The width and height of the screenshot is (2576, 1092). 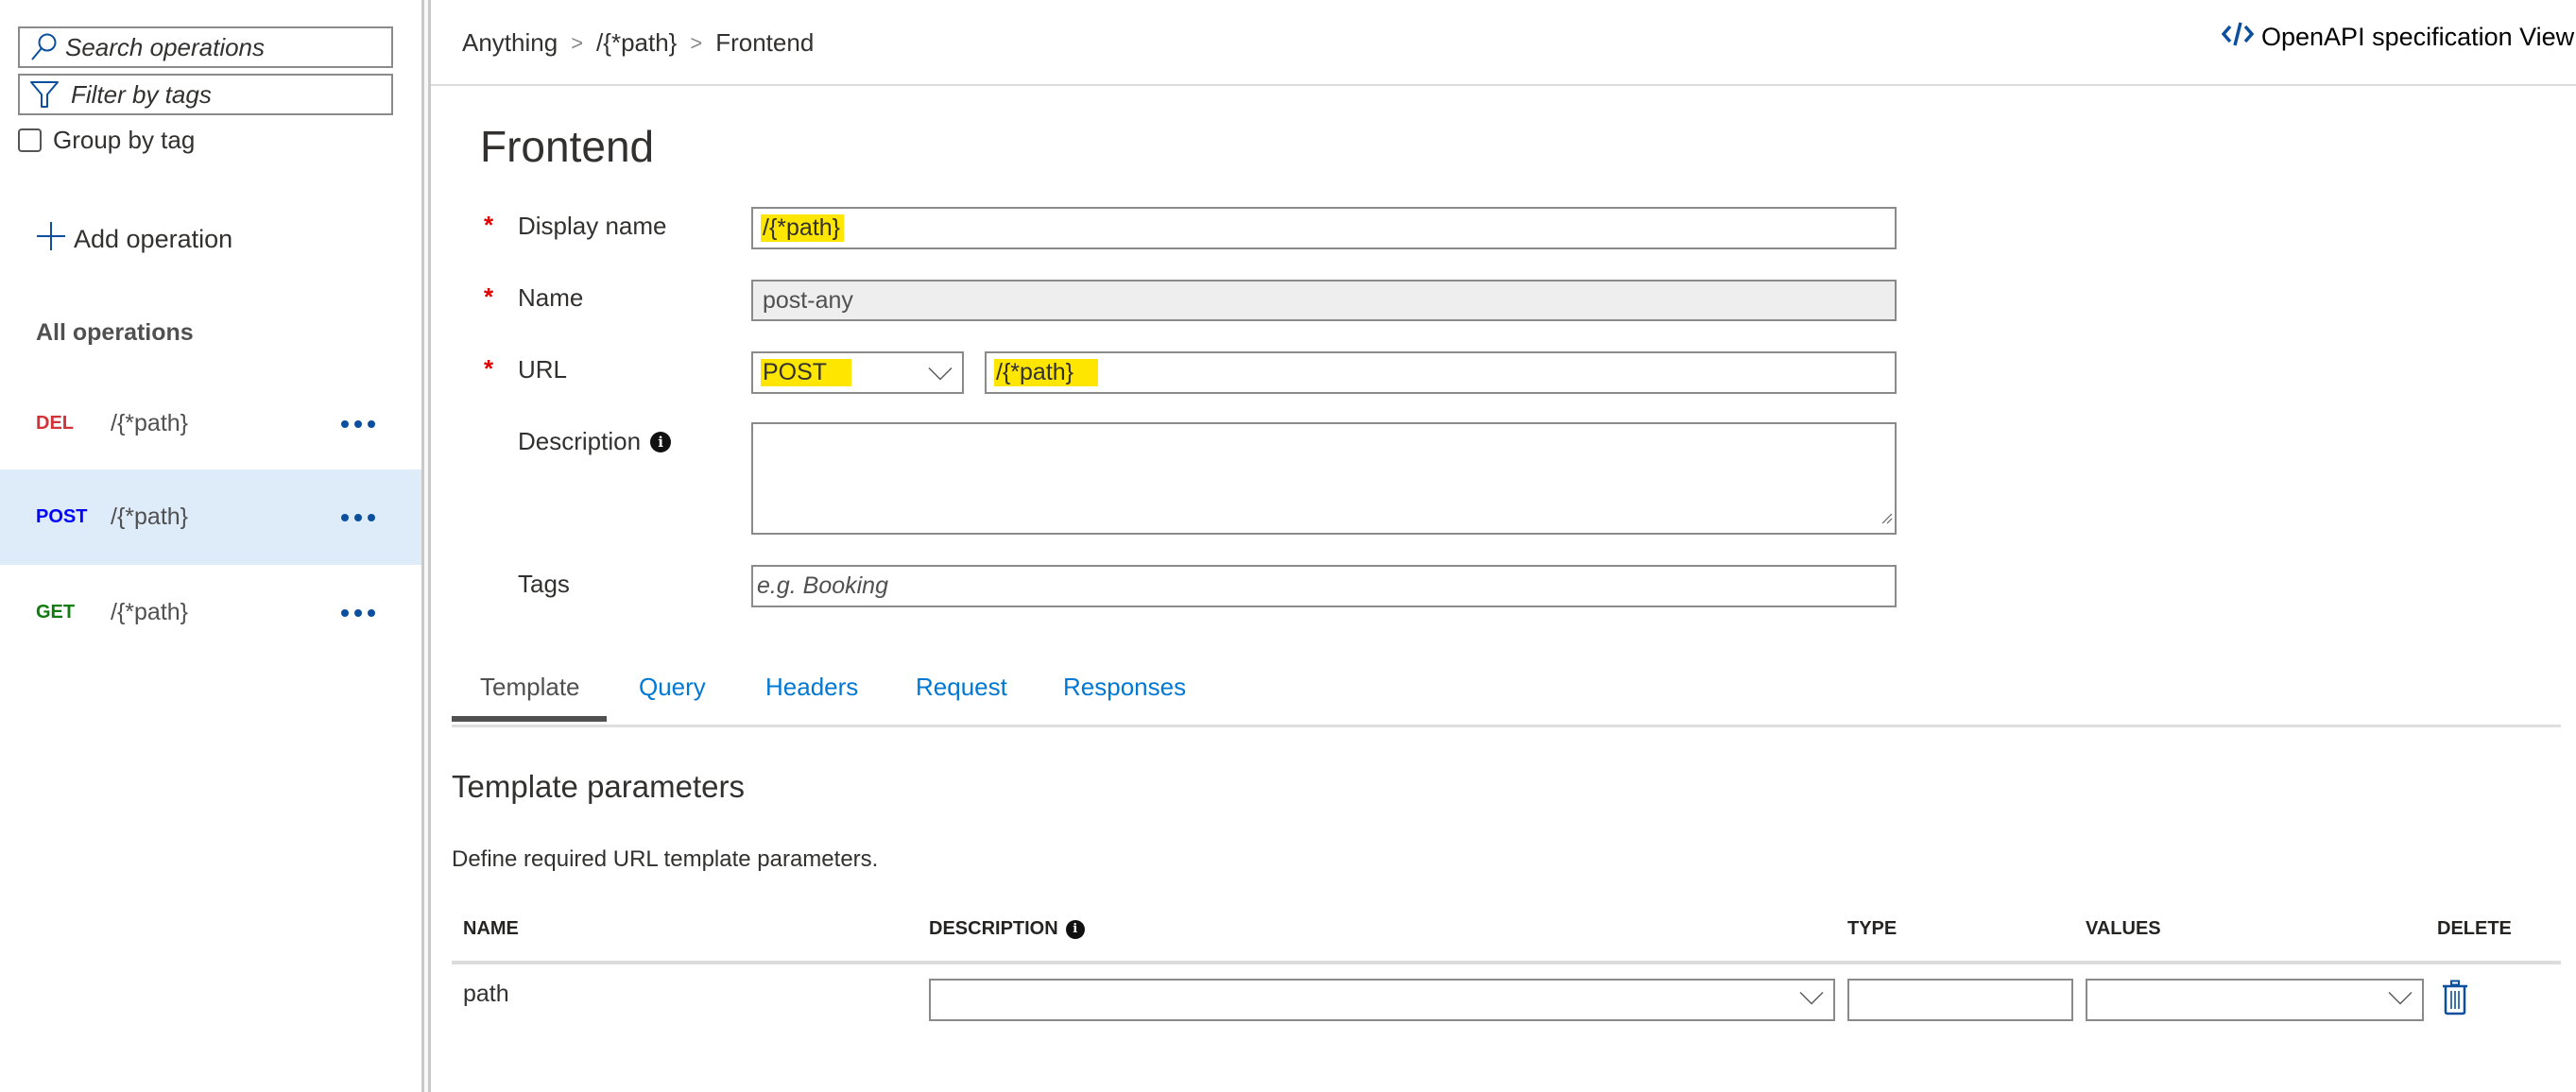 I want to click on breadcrumb: Anything > /{*path} > Frontend, so click(x=638, y=43).